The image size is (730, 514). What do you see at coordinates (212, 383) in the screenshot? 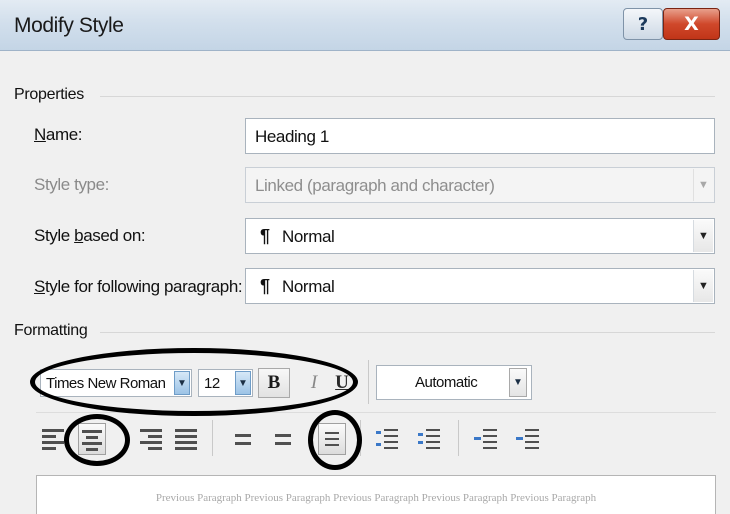
I see `size-value: 12` at bounding box center [212, 383].